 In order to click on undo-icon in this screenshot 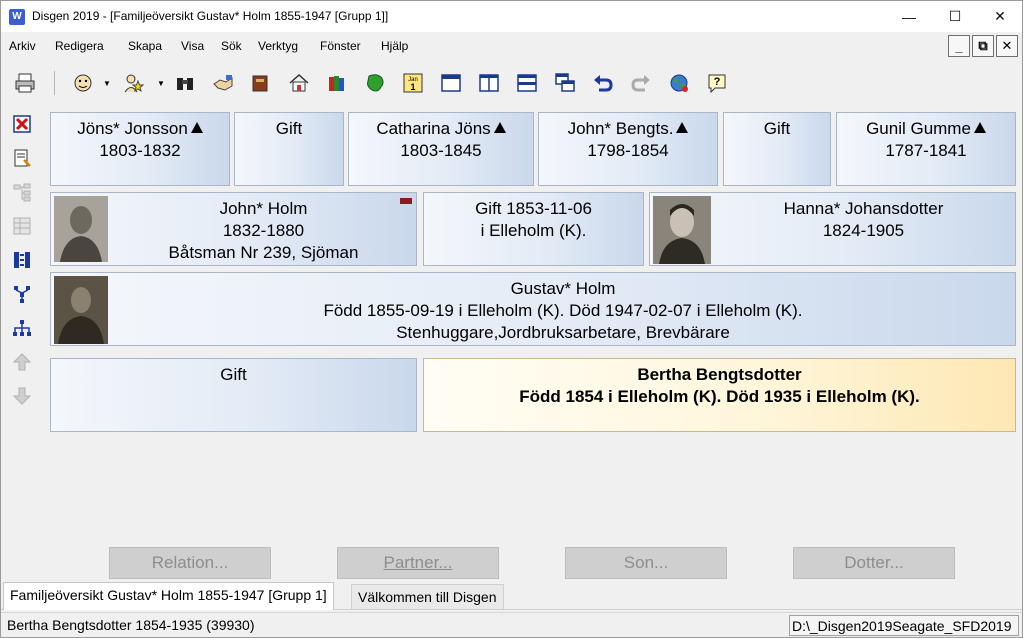, I will do `click(603, 83)`.